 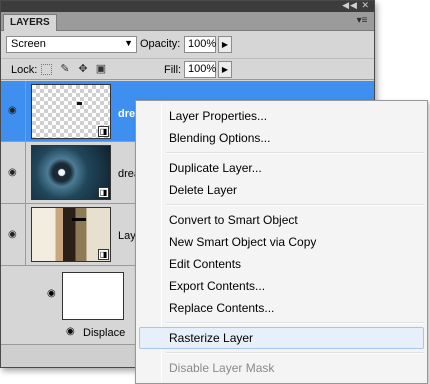 What do you see at coordinates (71, 234) in the screenshot?
I see `layer-thumbnail-man-with-gun: ◨` at bounding box center [71, 234].